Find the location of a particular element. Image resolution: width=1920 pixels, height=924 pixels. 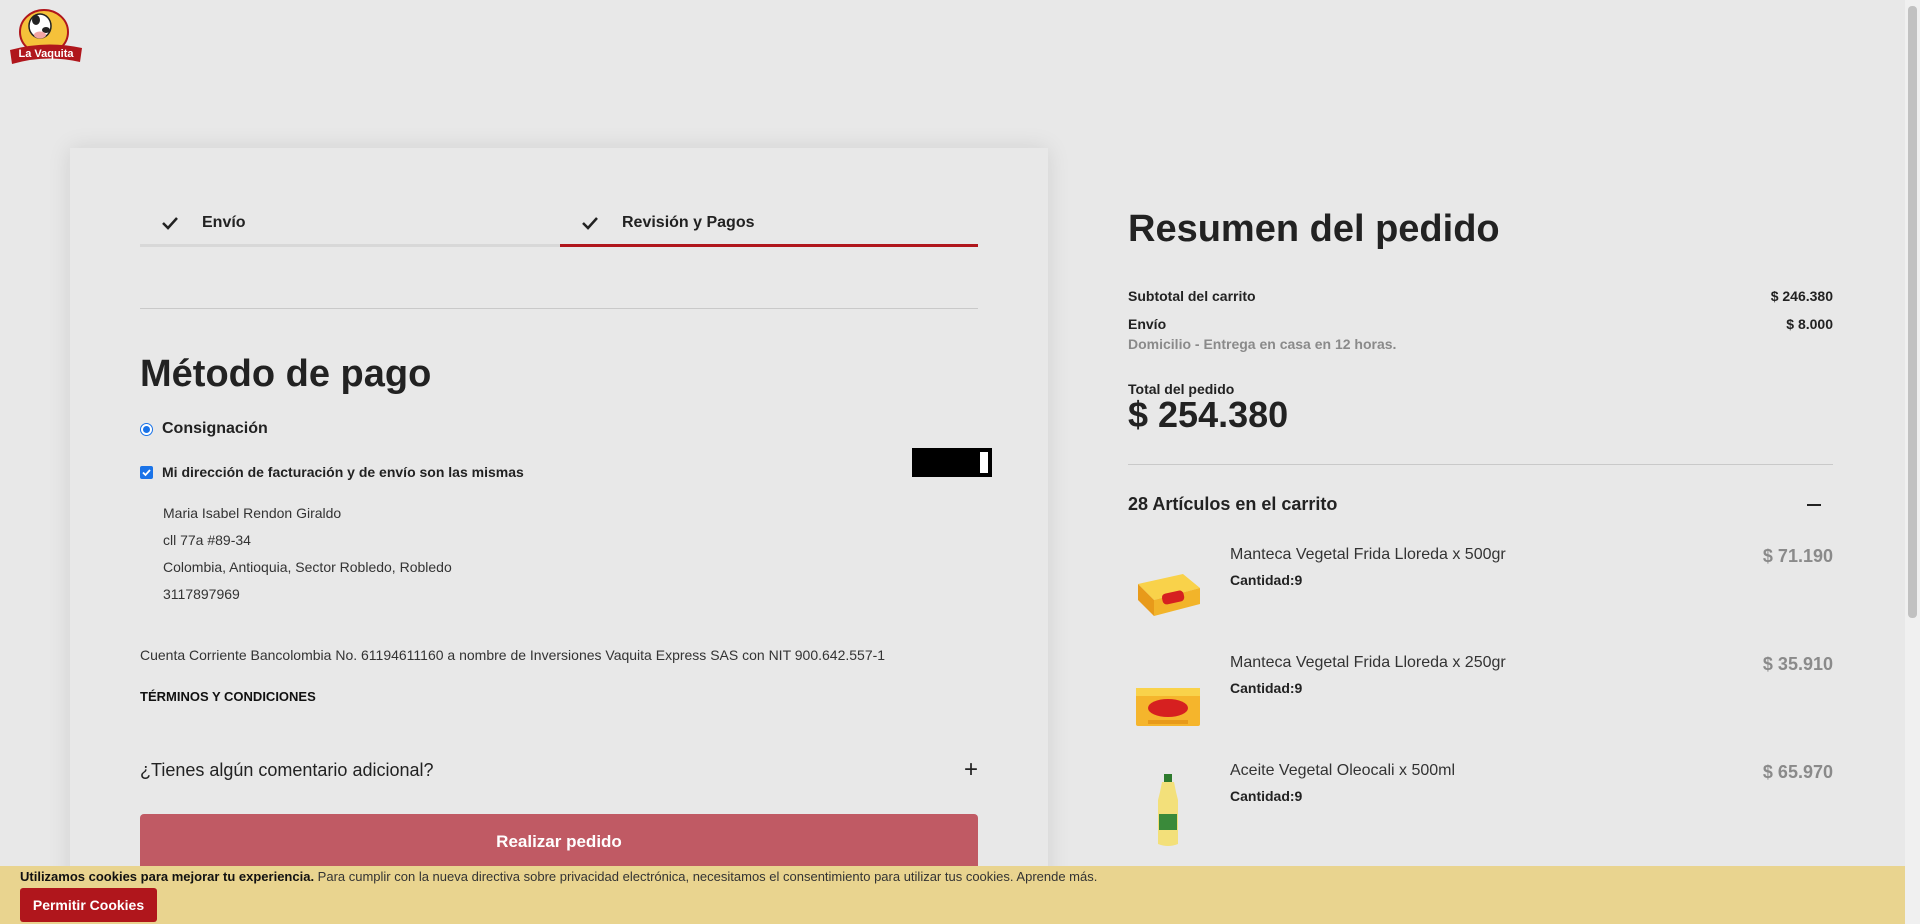

radio-selected is located at coordinates (146, 429).